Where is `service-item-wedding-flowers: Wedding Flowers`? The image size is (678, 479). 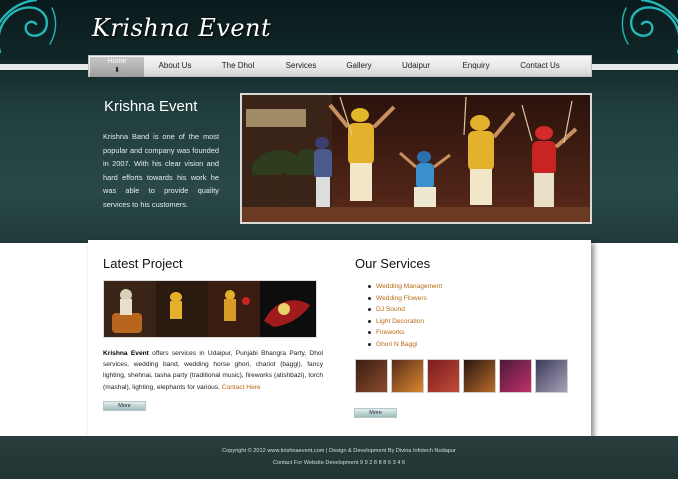 service-item-wedding-flowers: Wedding Flowers is located at coordinates (404, 299).